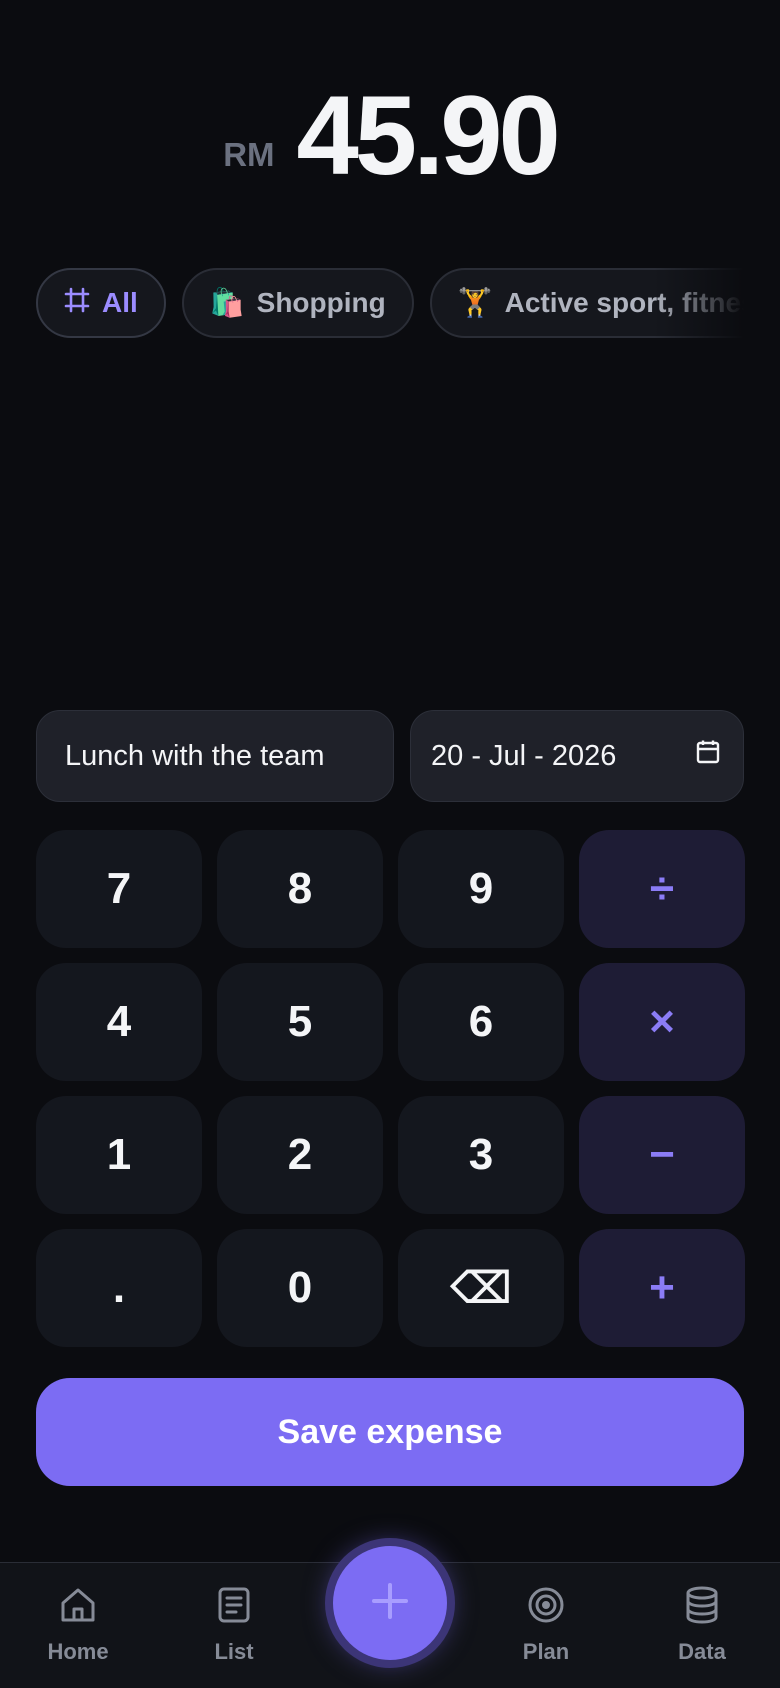 This screenshot has height=1688, width=780. Describe the element at coordinates (119, 1155) in the screenshot. I see `key-1: 1` at that location.